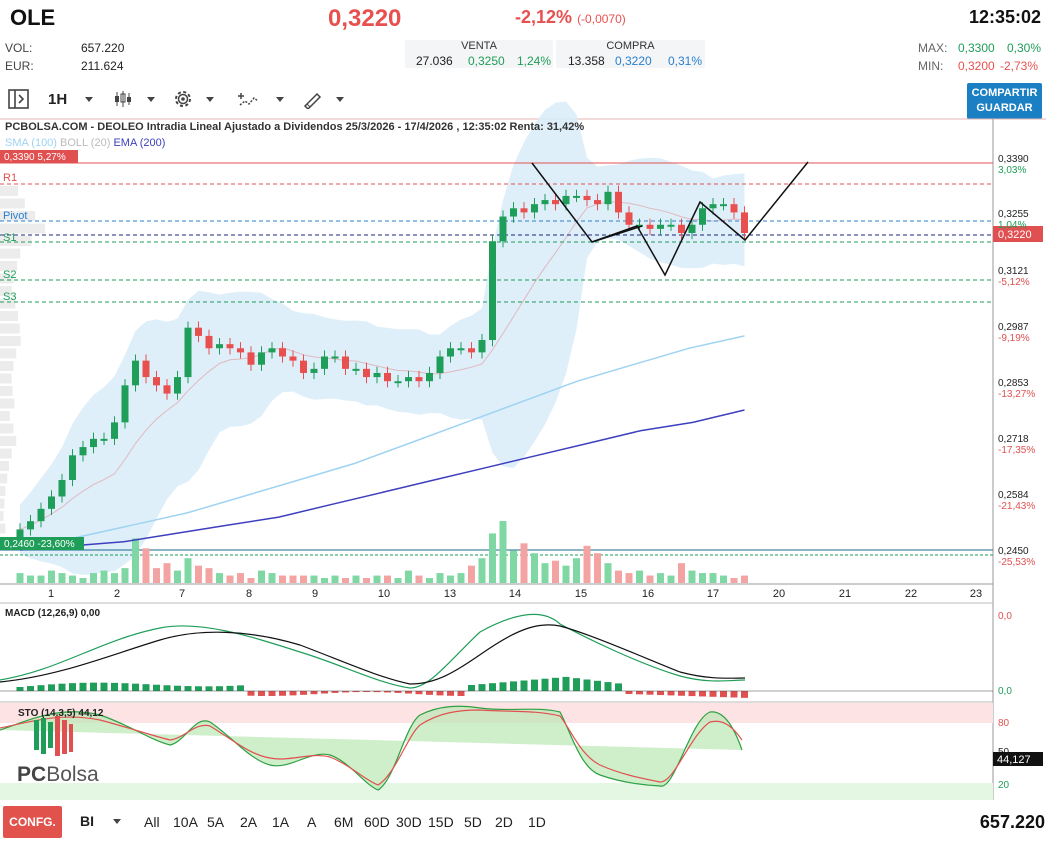 The image size is (1058, 843). What do you see at coordinates (537, 822) in the screenshot?
I see `range-1d: 1D` at bounding box center [537, 822].